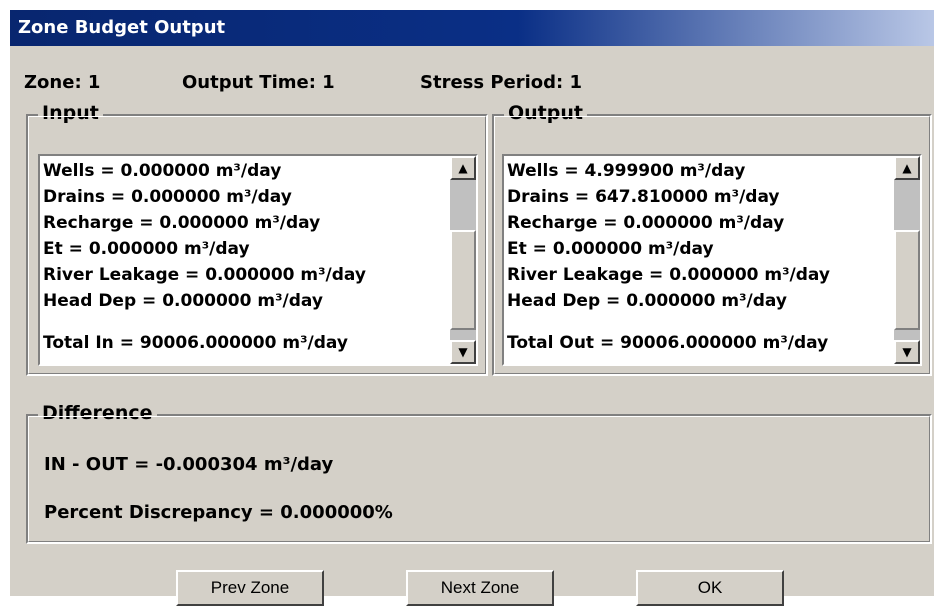  What do you see at coordinates (643, 197) in the screenshot?
I see `output-line-drains: Drains = 647.810000 m³/day` at bounding box center [643, 197].